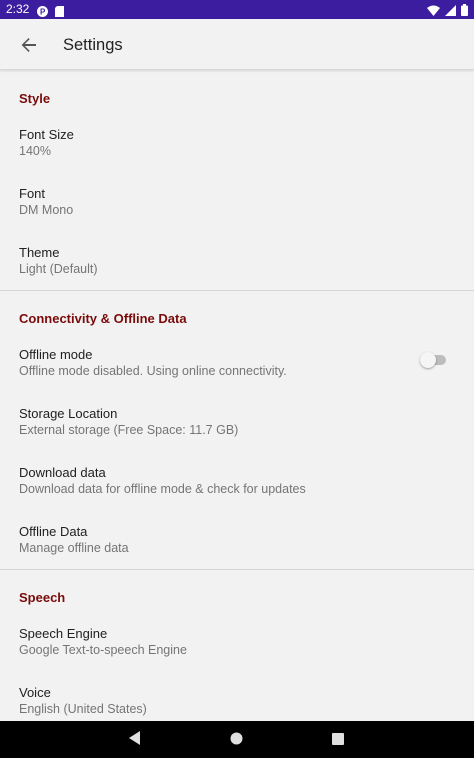  What do you see at coordinates (62, 472) in the screenshot?
I see `setting-title: Download data` at bounding box center [62, 472].